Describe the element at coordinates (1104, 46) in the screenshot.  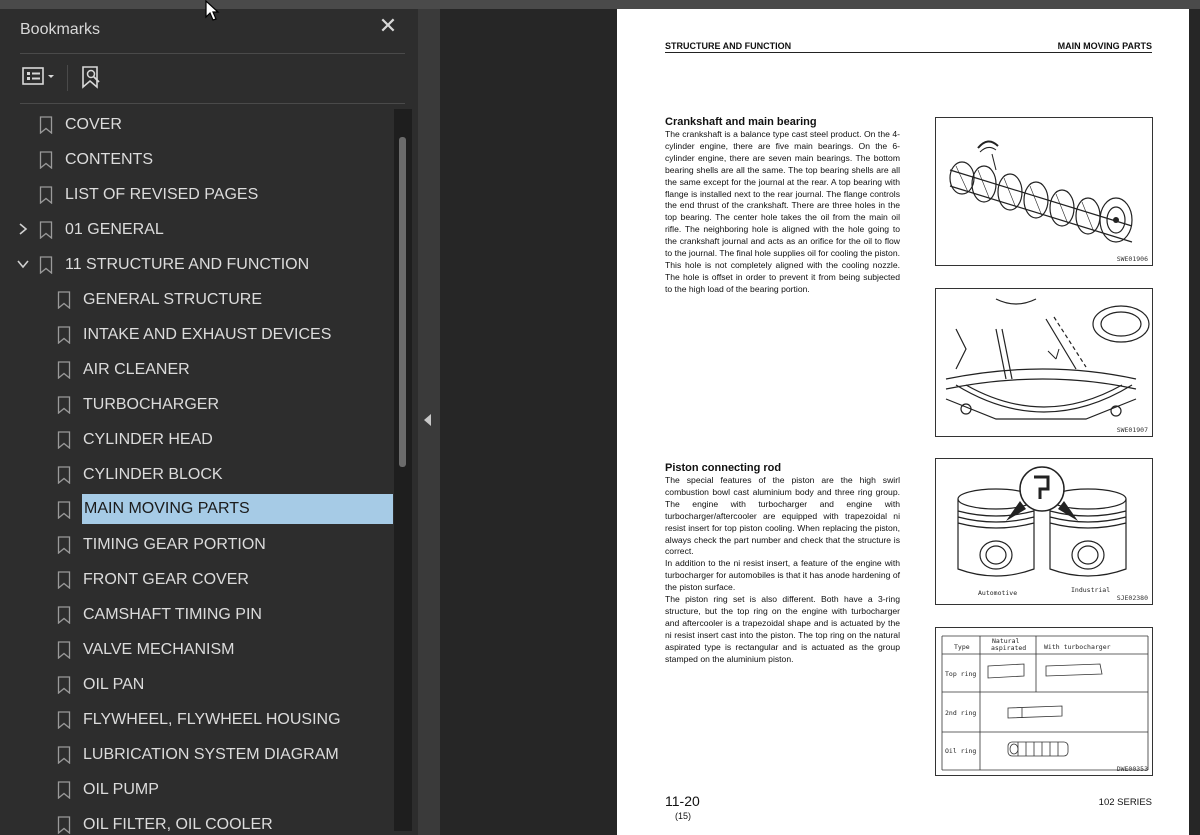
I see `page-header-right: MAIN MOVING PARTS` at that location.